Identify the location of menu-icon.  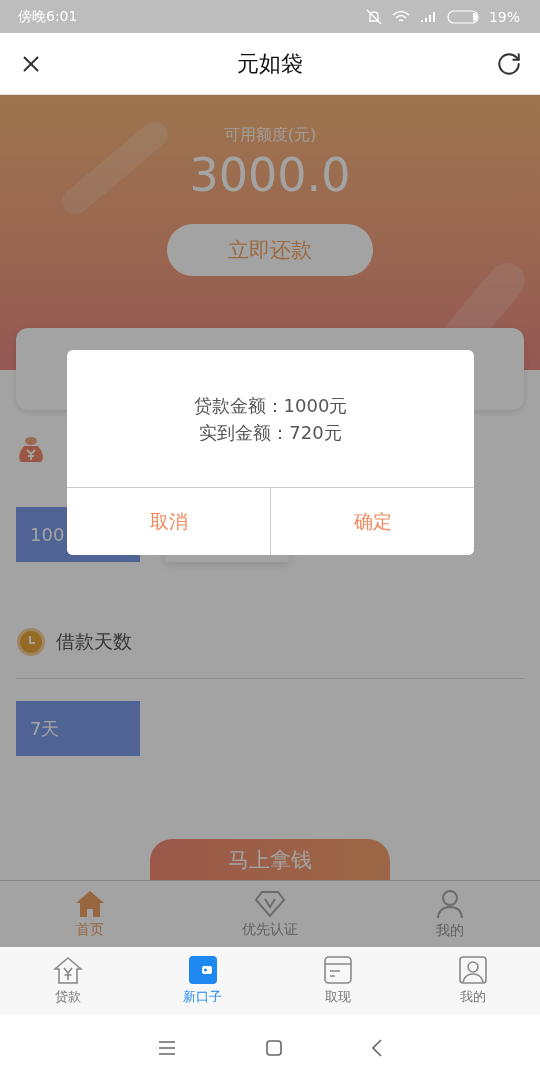
(167, 1047).